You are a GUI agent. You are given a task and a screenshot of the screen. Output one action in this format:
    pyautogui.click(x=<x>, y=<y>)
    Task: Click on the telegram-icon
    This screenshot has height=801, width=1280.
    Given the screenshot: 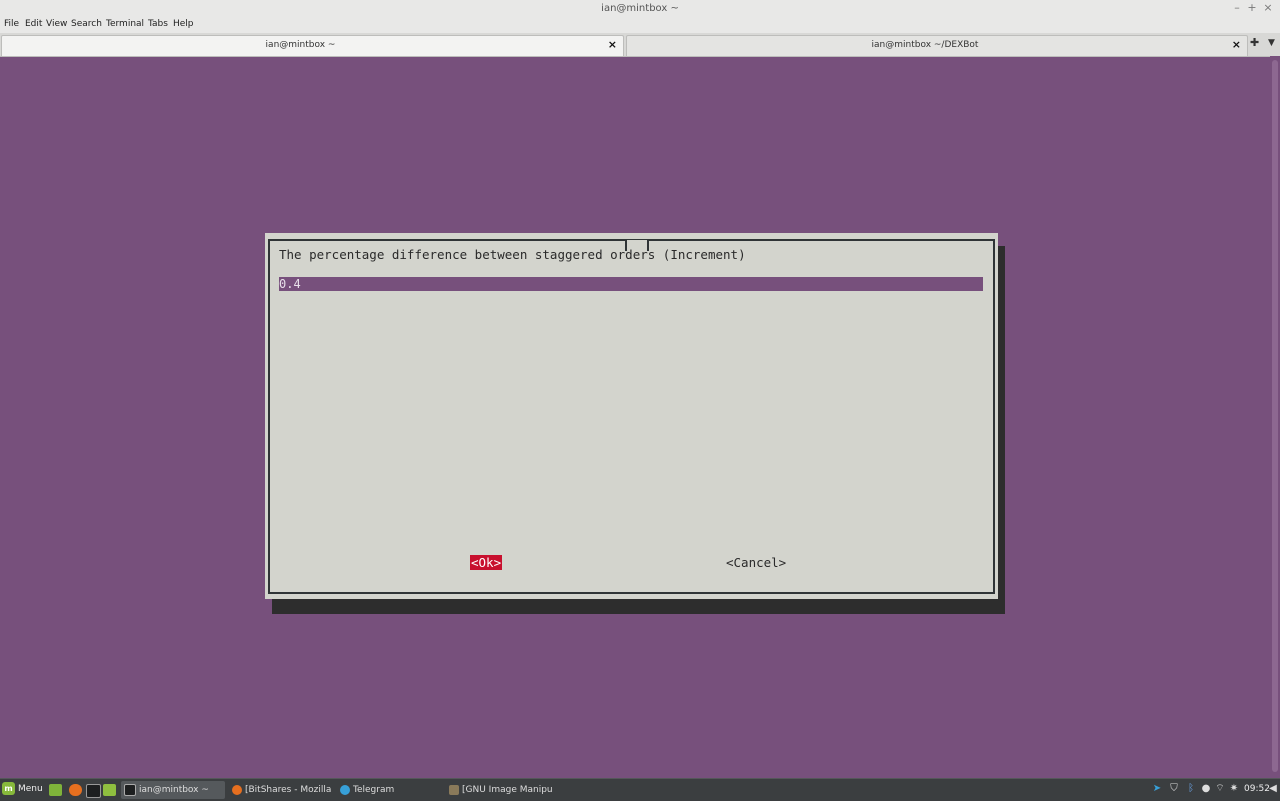 What is the action you would take?
    pyautogui.click(x=345, y=789)
    